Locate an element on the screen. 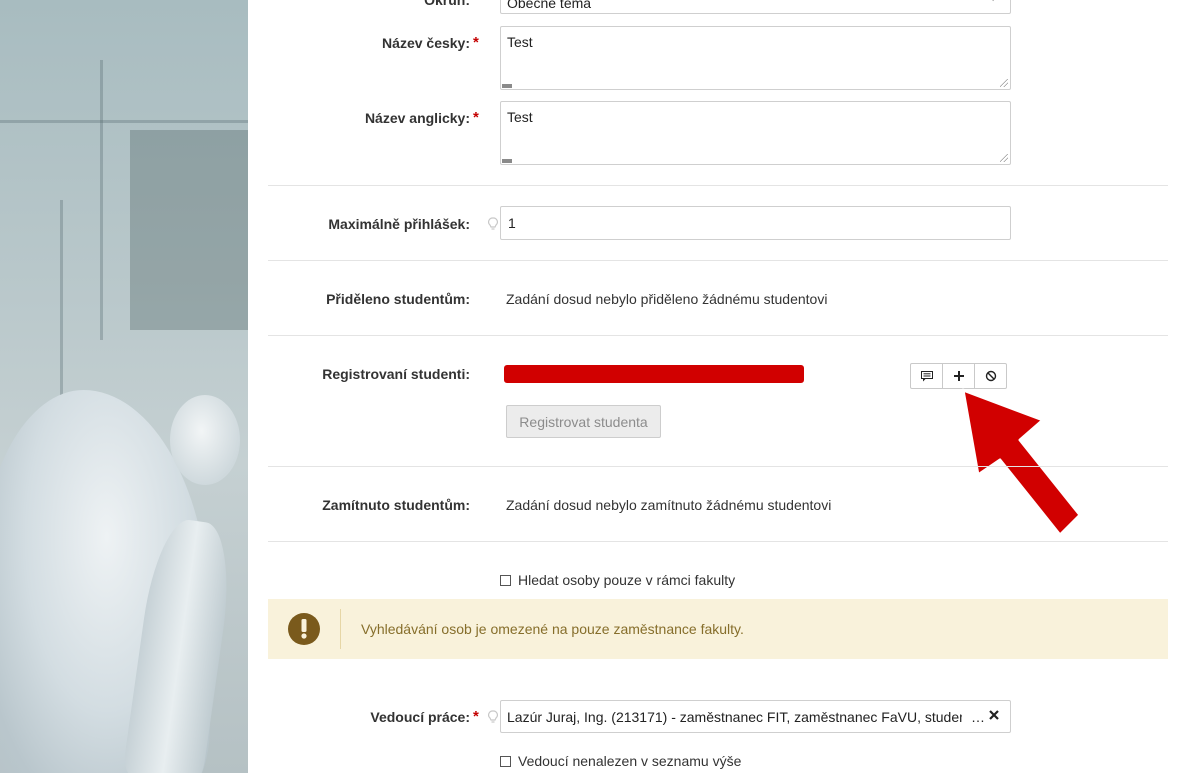  chevron-down-icon: ▼ is located at coordinates (993, 2).